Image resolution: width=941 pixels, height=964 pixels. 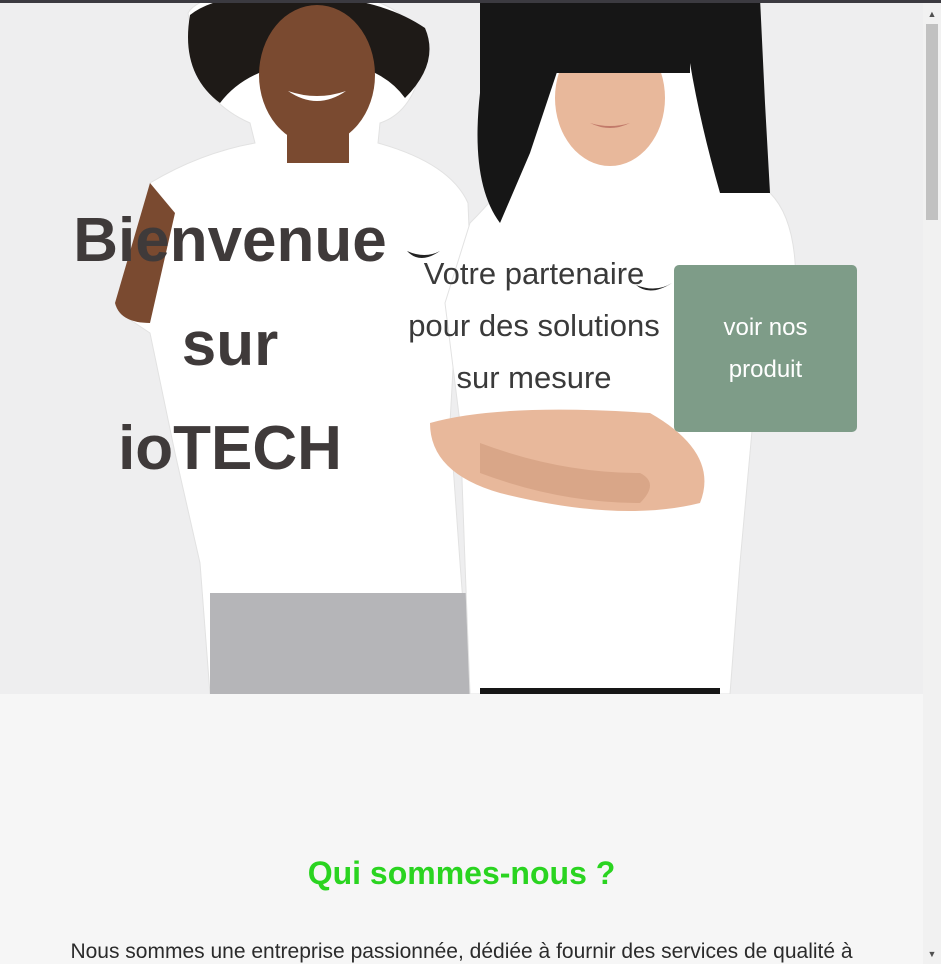 I want to click on view-products-button-label: voir nos produit, so click(x=765, y=348).